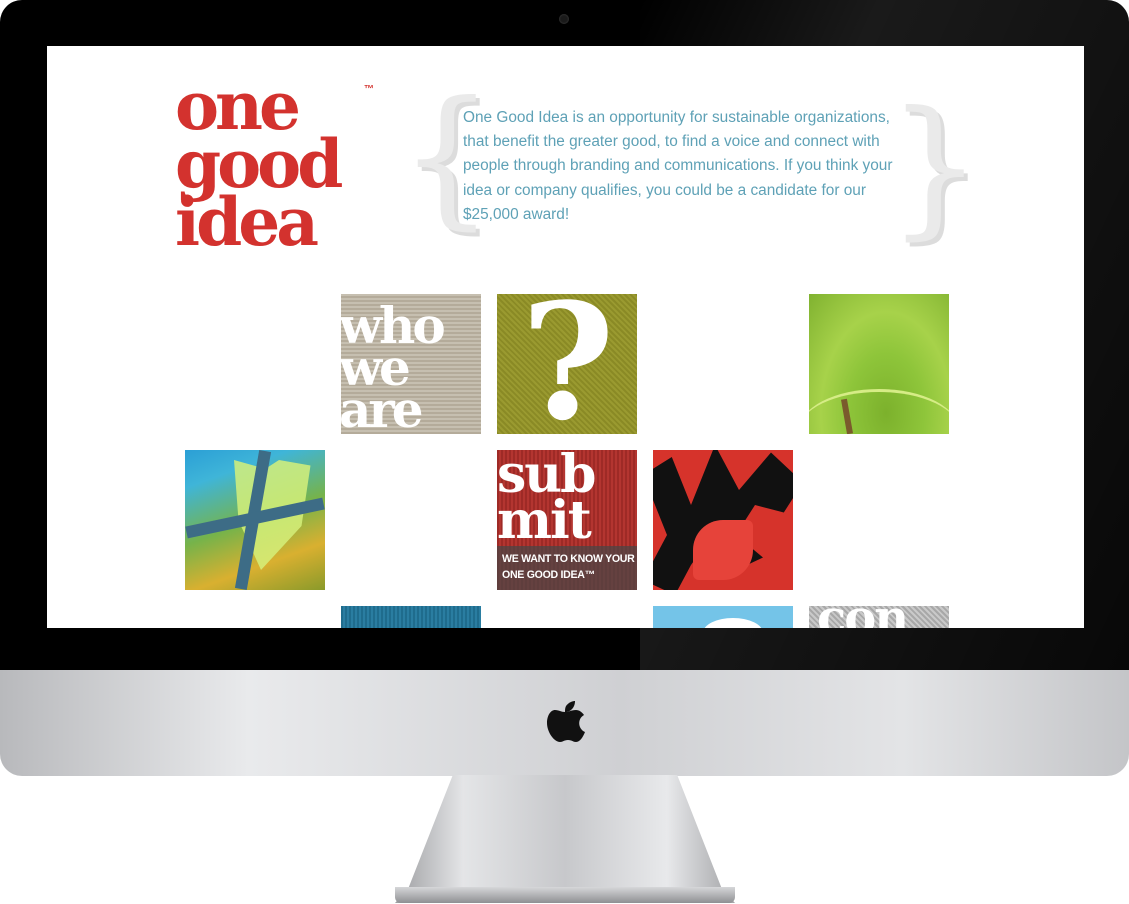 The image size is (1129, 904). What do you see at coordinates (382, 407) in the screenshot?
I see `who-we-are-word-3: are` at bounding box center [382, 407].